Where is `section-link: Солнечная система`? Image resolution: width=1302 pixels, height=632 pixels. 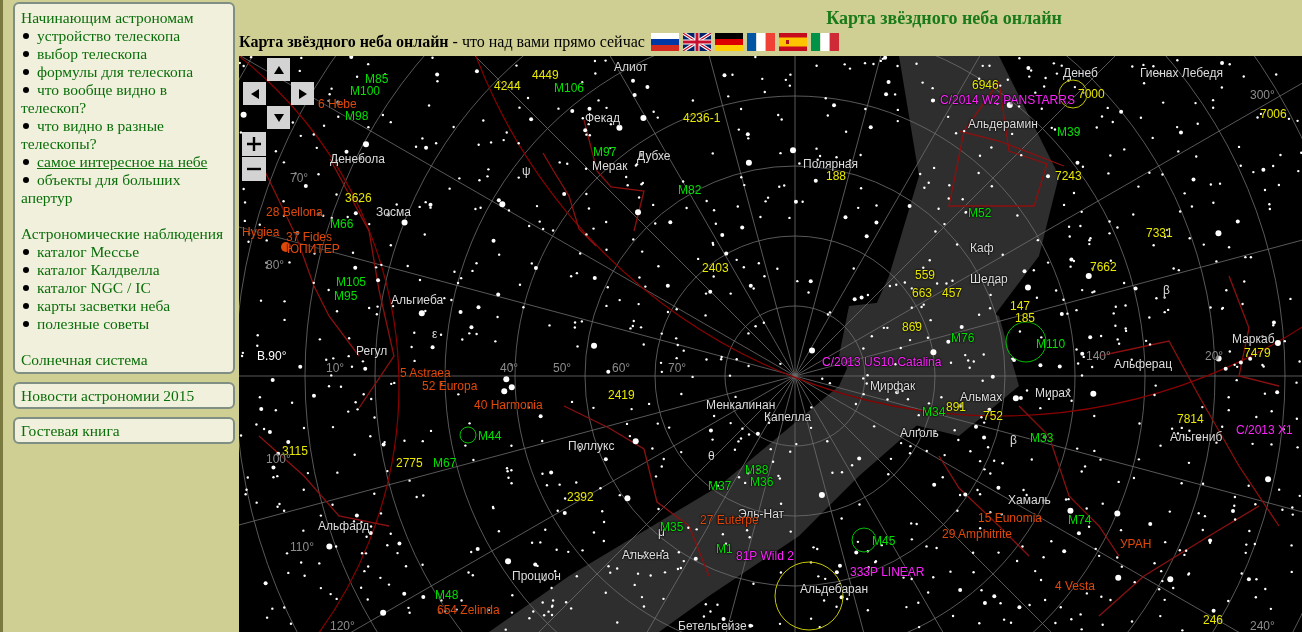 section-link: Солнечная система is located at coordinates (124, 360).